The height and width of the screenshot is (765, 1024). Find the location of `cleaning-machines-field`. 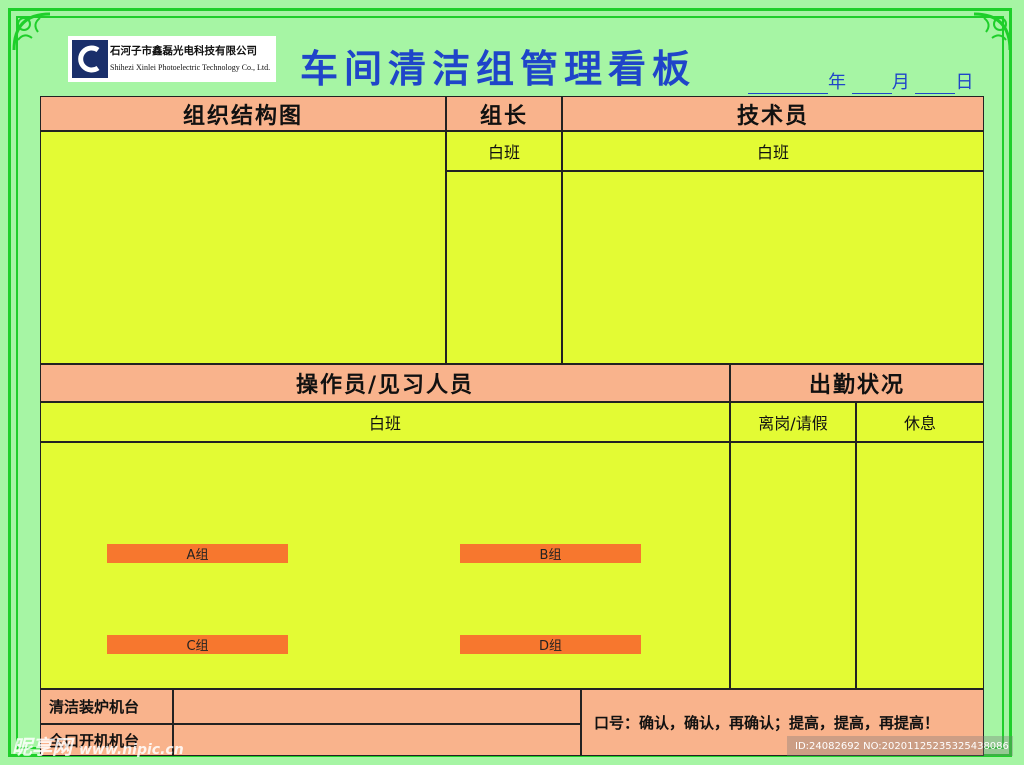

cleaning-machines-field is located at coordinates (377, 706).